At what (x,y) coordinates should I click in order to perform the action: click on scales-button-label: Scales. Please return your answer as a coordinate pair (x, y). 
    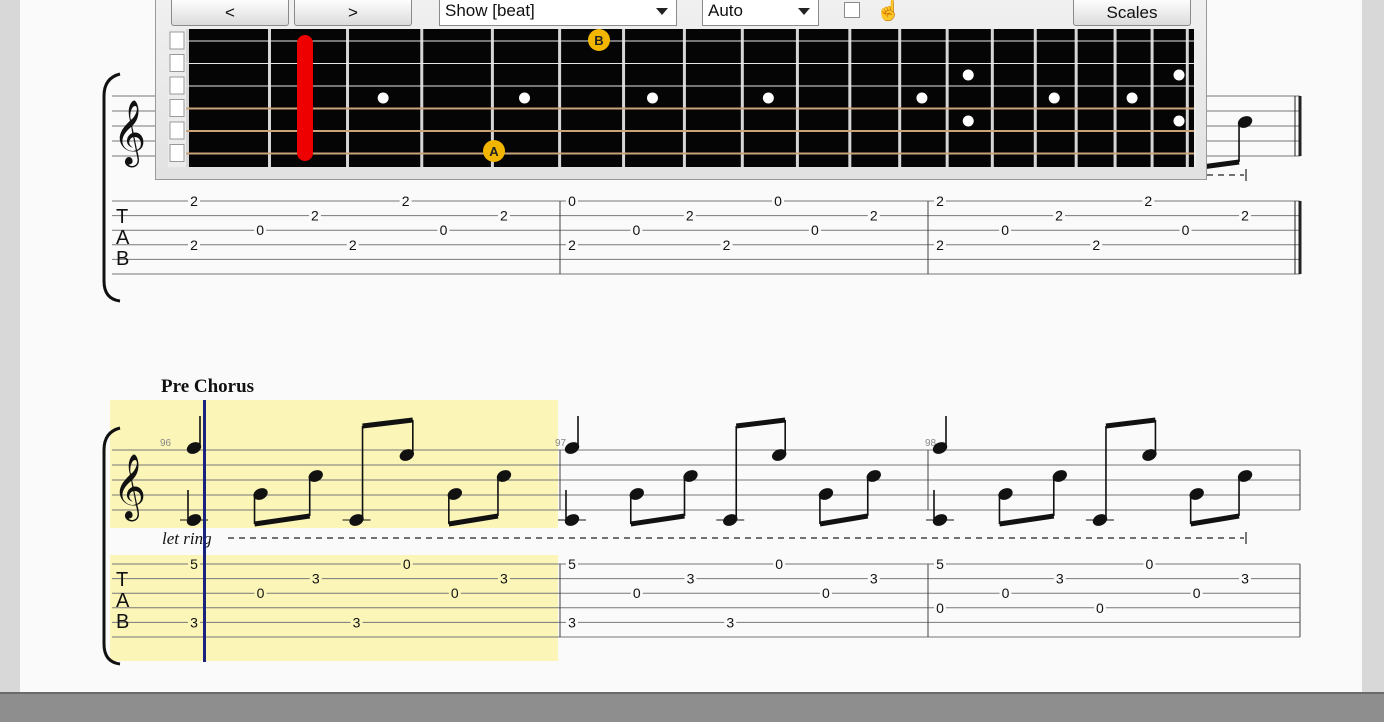
    Looking at the image, I should click on (1132, 12).